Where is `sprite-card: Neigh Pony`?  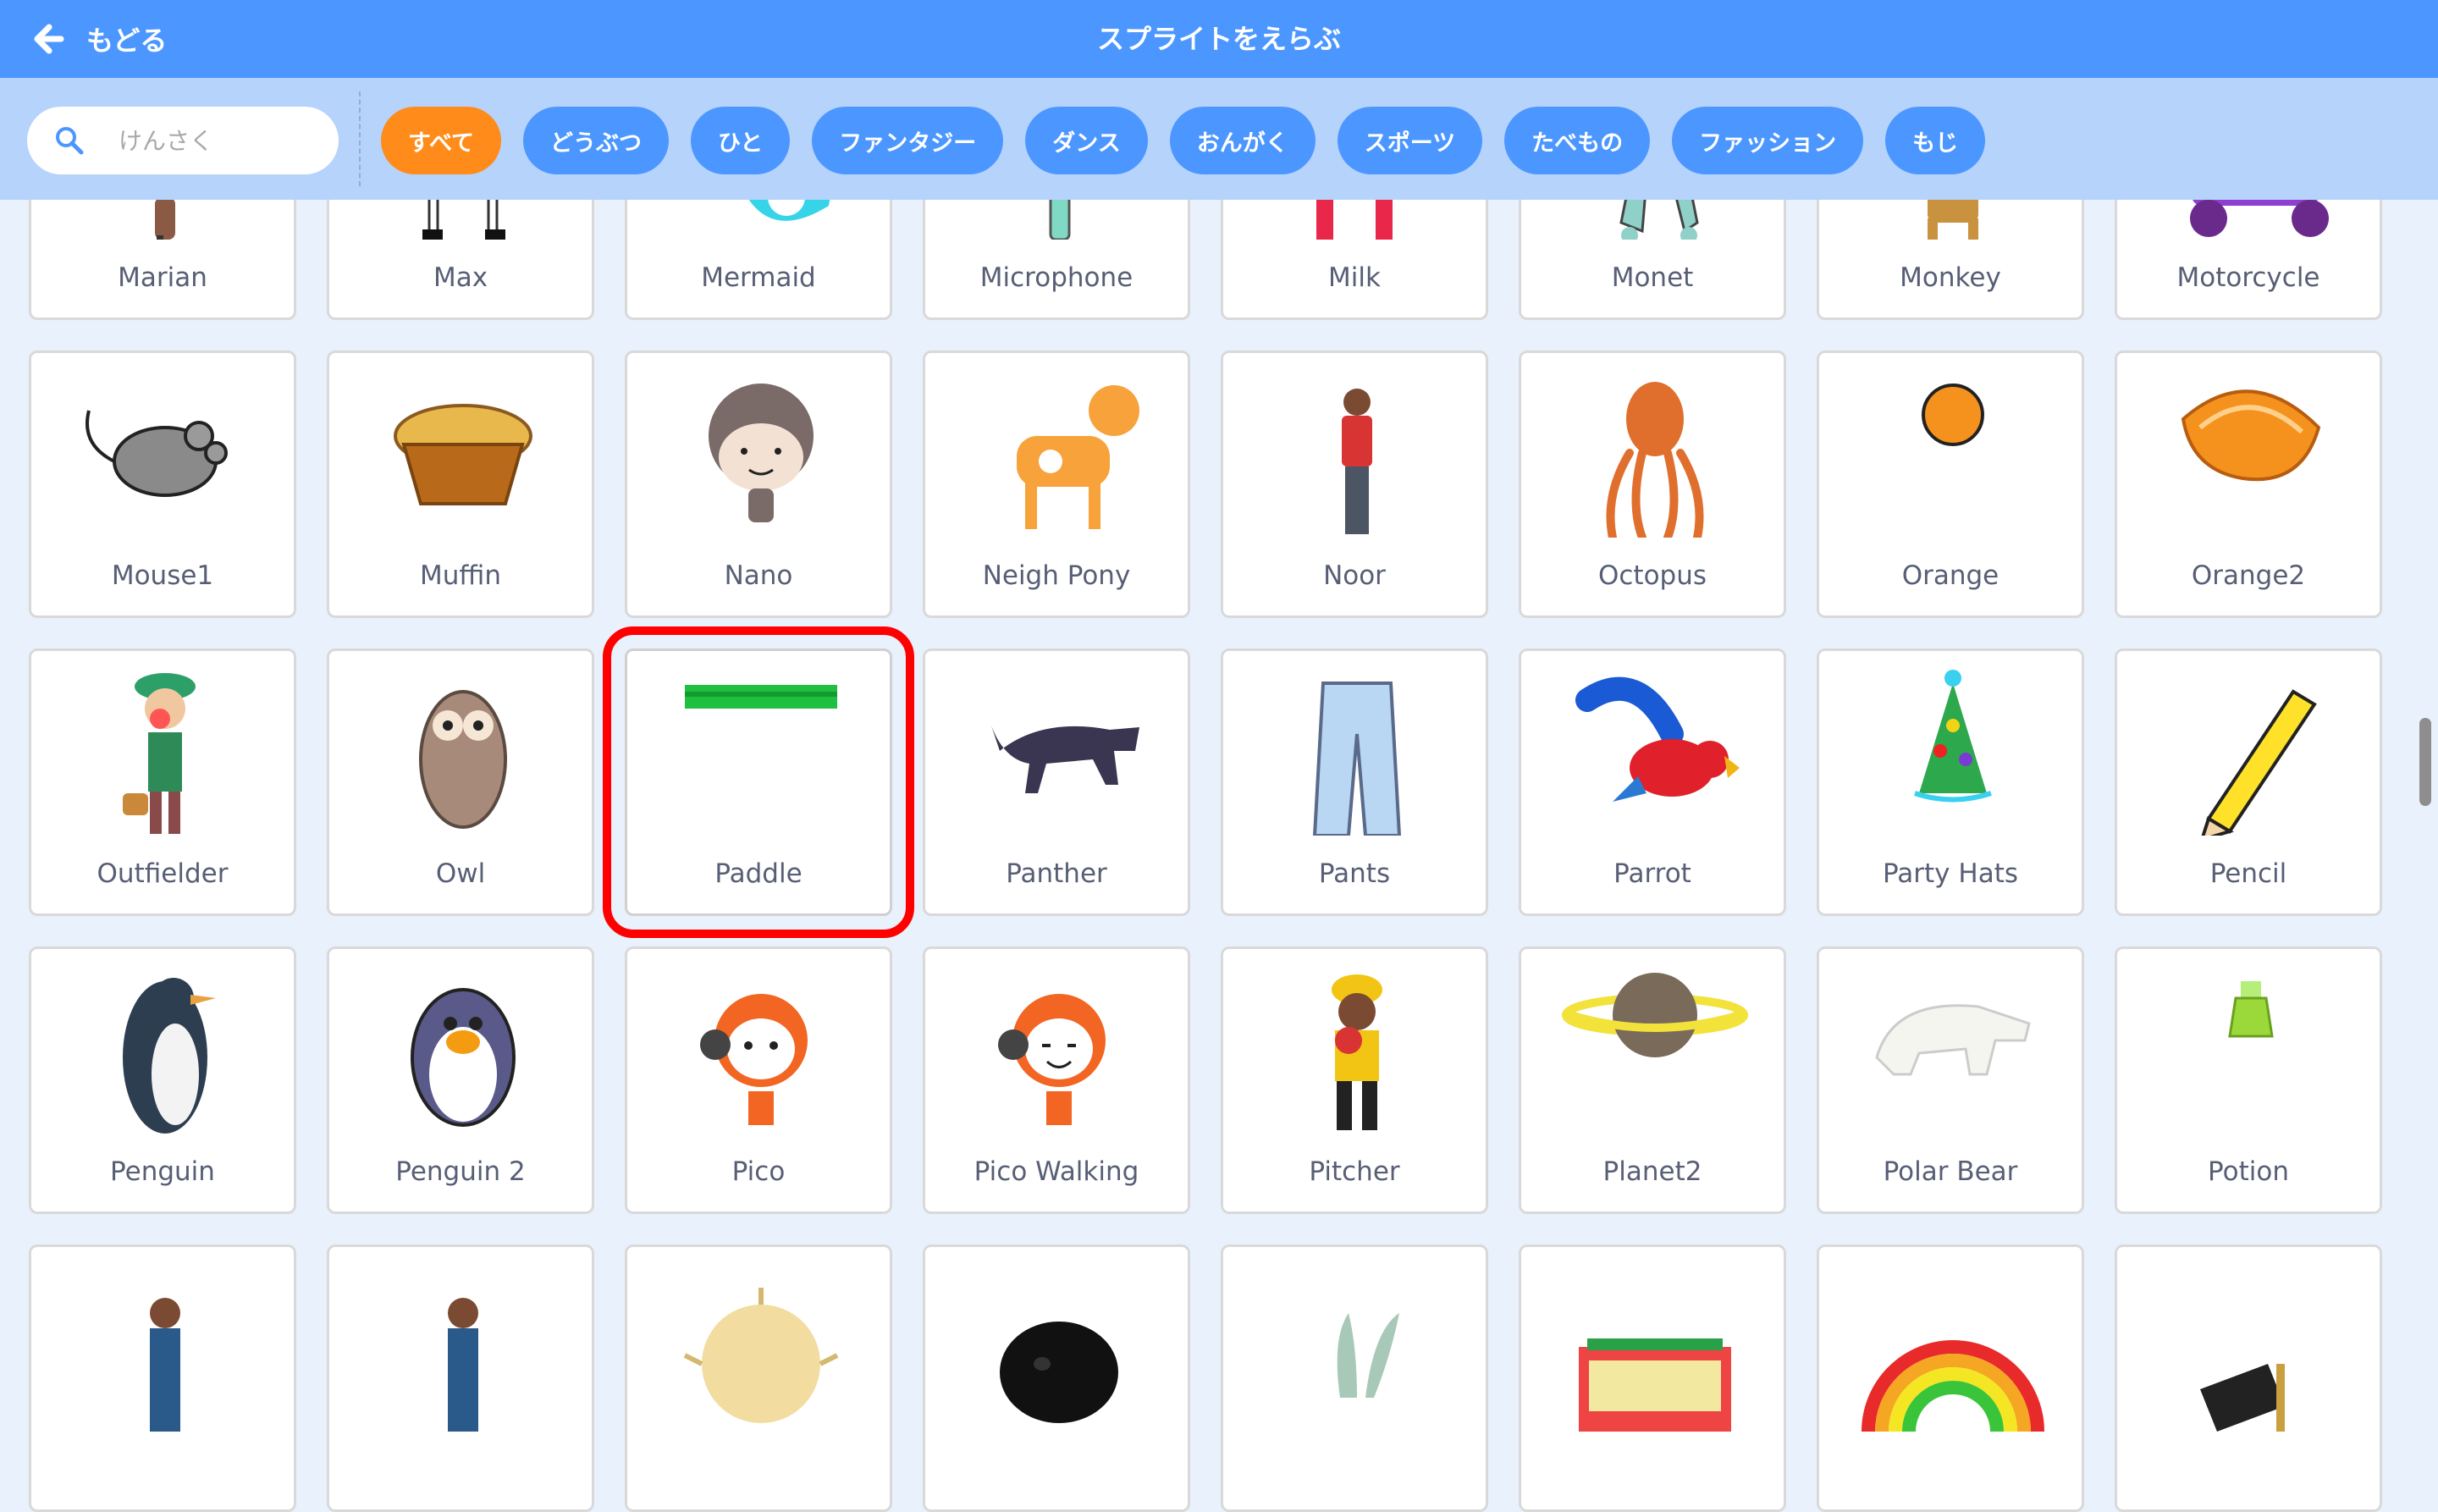
sprite-card: Neigh Pony is located at coordinates (1056, 484).